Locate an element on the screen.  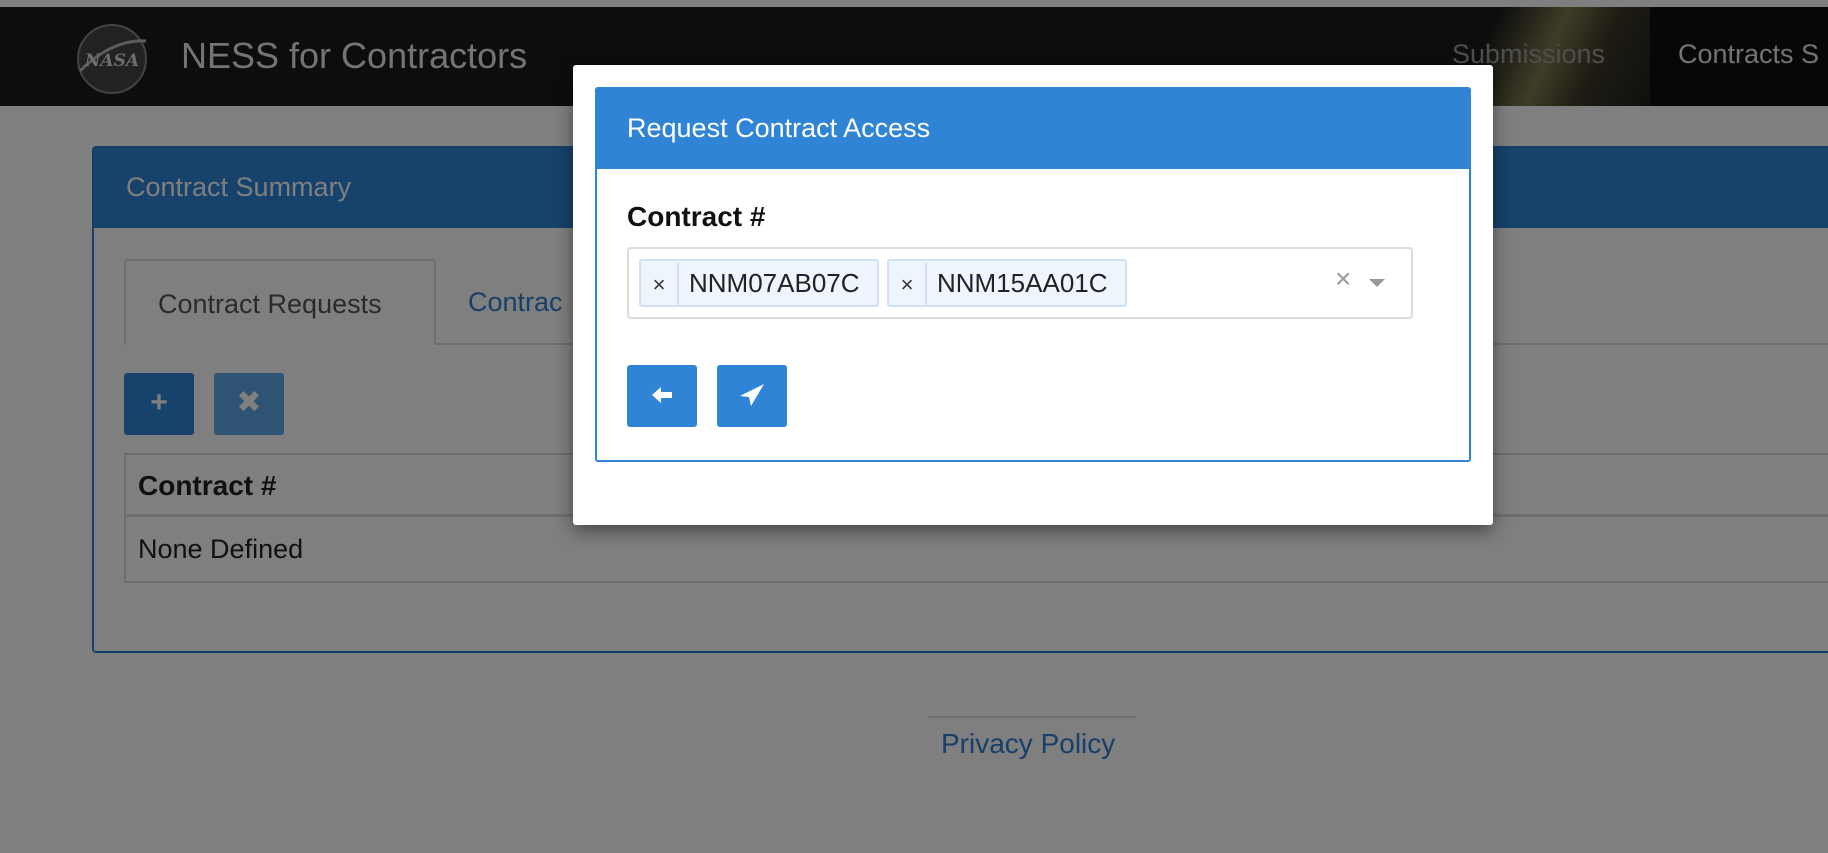
back-button is located at coordinates (662, 396).